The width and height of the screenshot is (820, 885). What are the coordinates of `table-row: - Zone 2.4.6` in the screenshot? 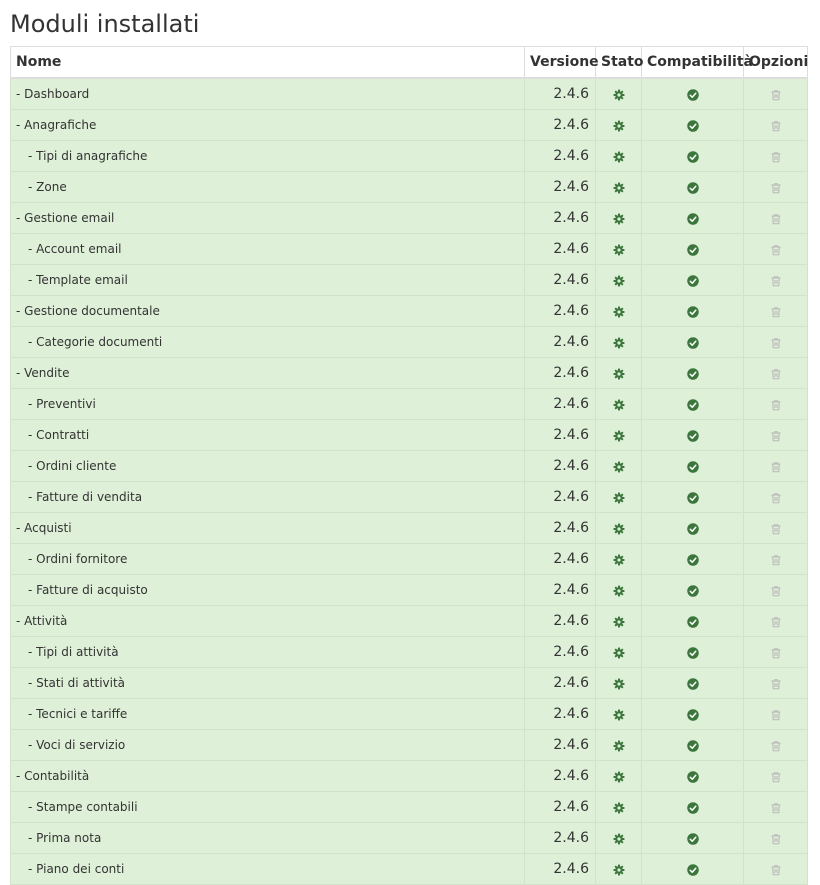 It's located at (409, 187).